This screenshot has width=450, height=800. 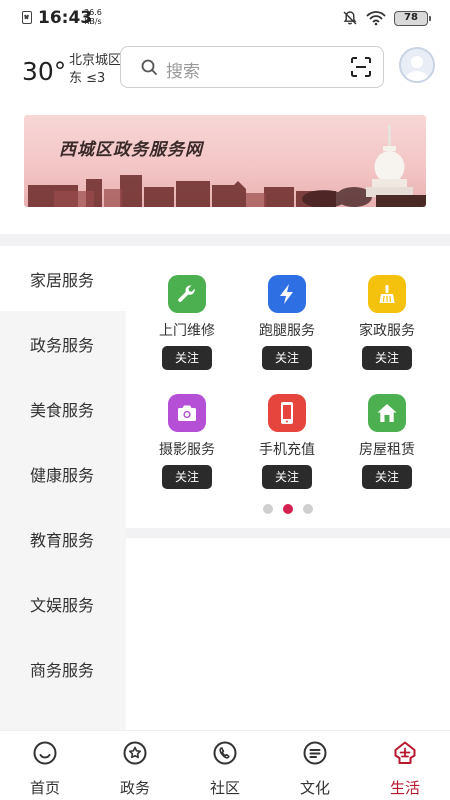 I want to click on network-speed-value: 36.6, so click(x=93, y=12).